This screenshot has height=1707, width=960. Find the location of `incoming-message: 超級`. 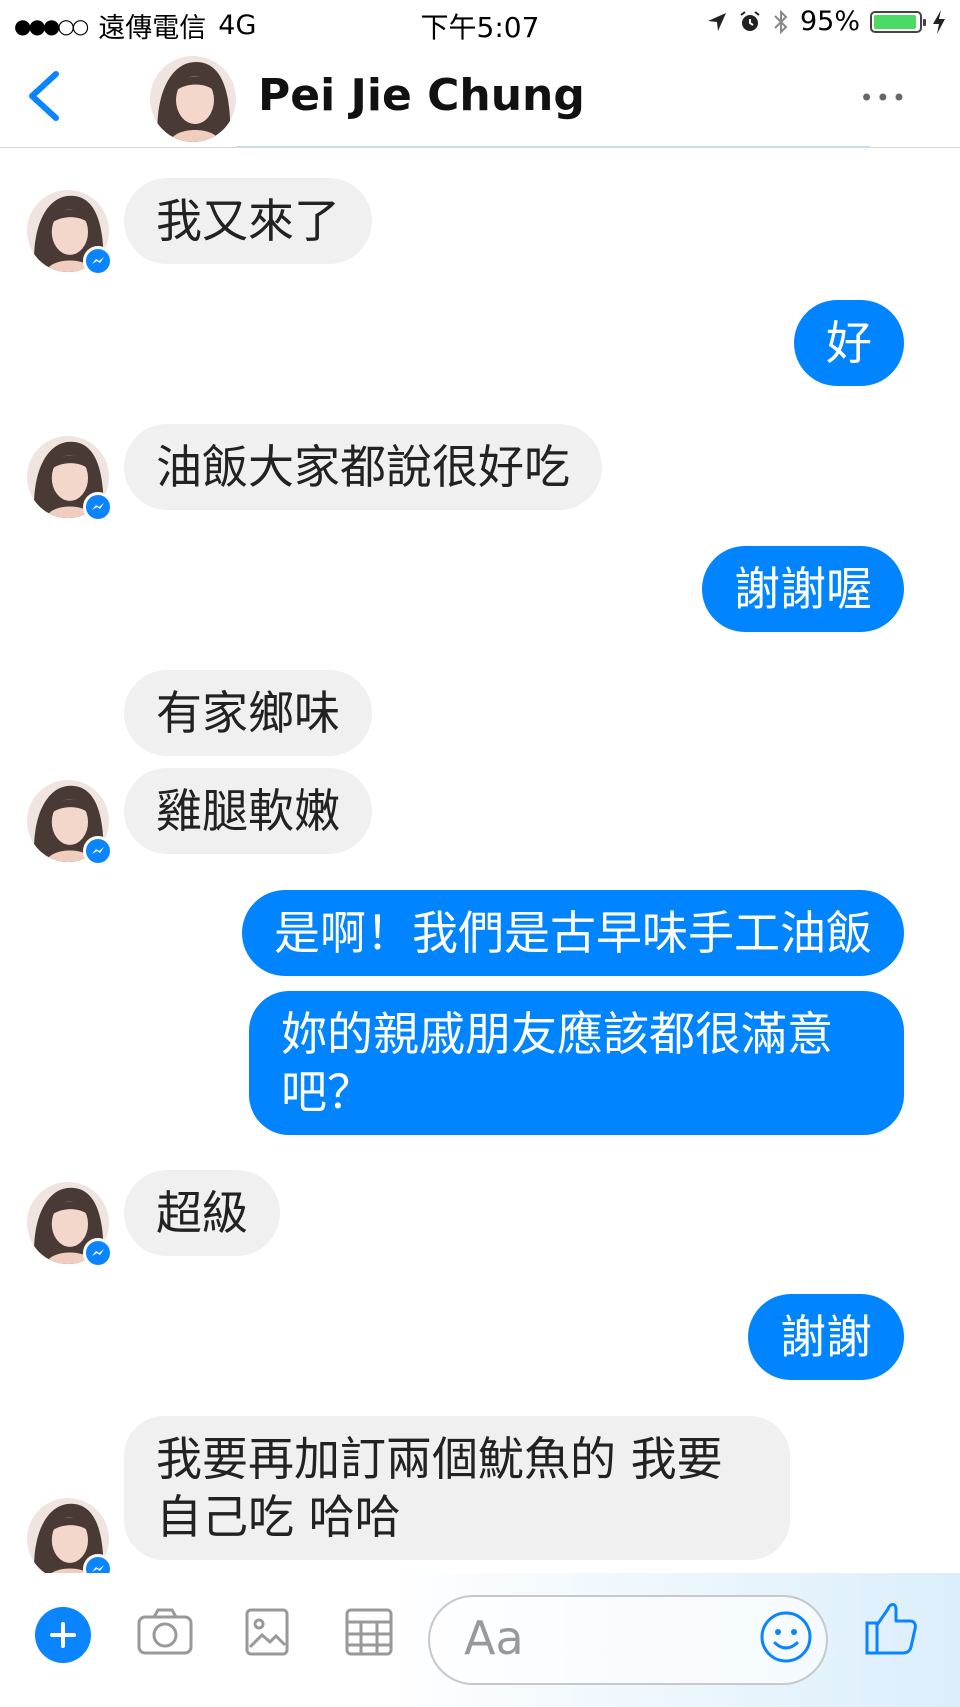

incoming-message: 超級 is located at coordinates (202, 1213).